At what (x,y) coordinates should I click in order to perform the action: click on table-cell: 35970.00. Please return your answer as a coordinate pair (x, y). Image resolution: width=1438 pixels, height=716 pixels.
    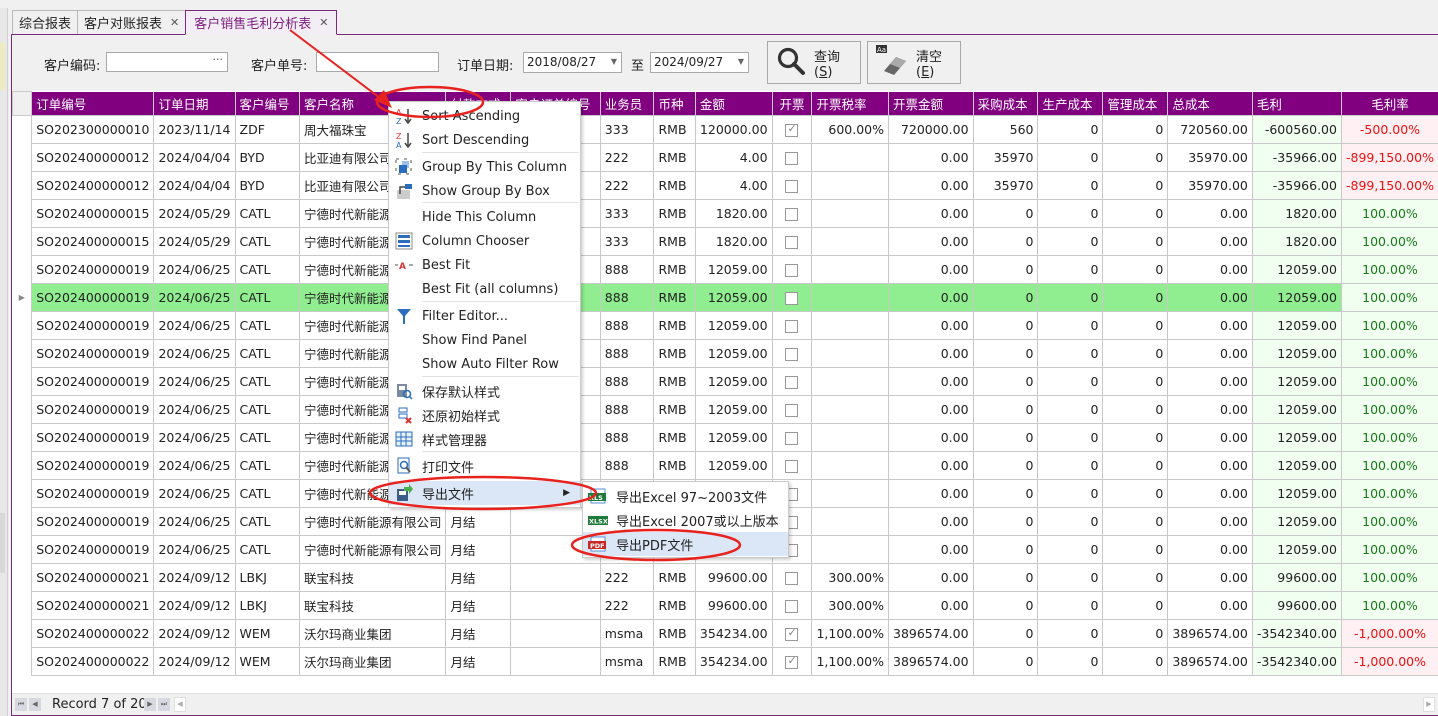
    Looking at the image, I should click on (1210, 157).